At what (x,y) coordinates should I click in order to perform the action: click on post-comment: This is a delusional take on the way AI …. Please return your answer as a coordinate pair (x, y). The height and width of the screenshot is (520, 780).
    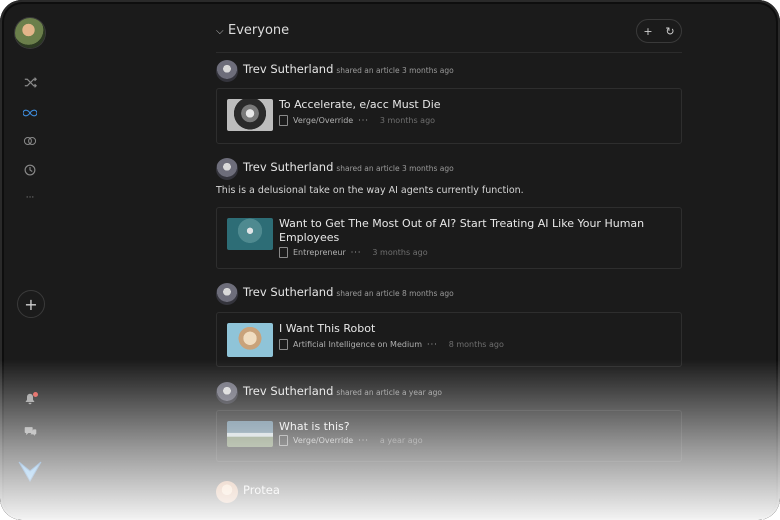
    Looking at the image, I should click on (370, 190).